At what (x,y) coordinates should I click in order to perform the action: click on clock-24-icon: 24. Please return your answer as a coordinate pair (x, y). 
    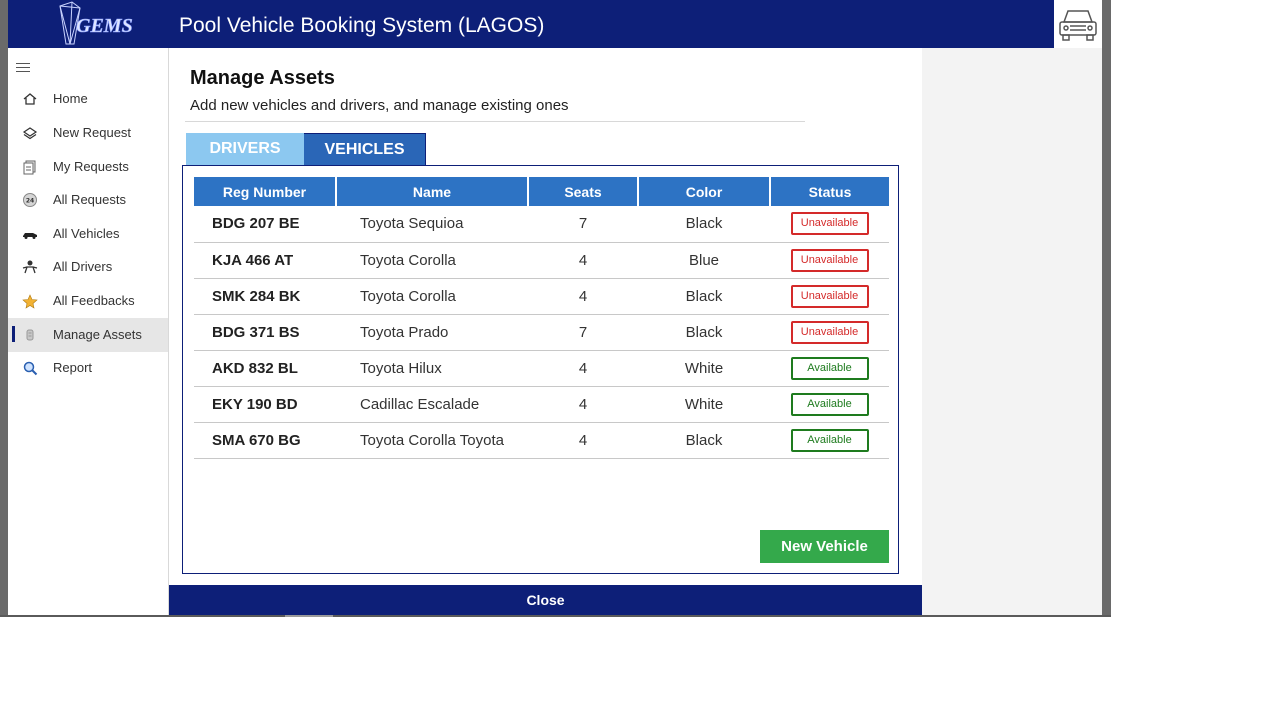
    Looking at the image, I should click on (30, 200).